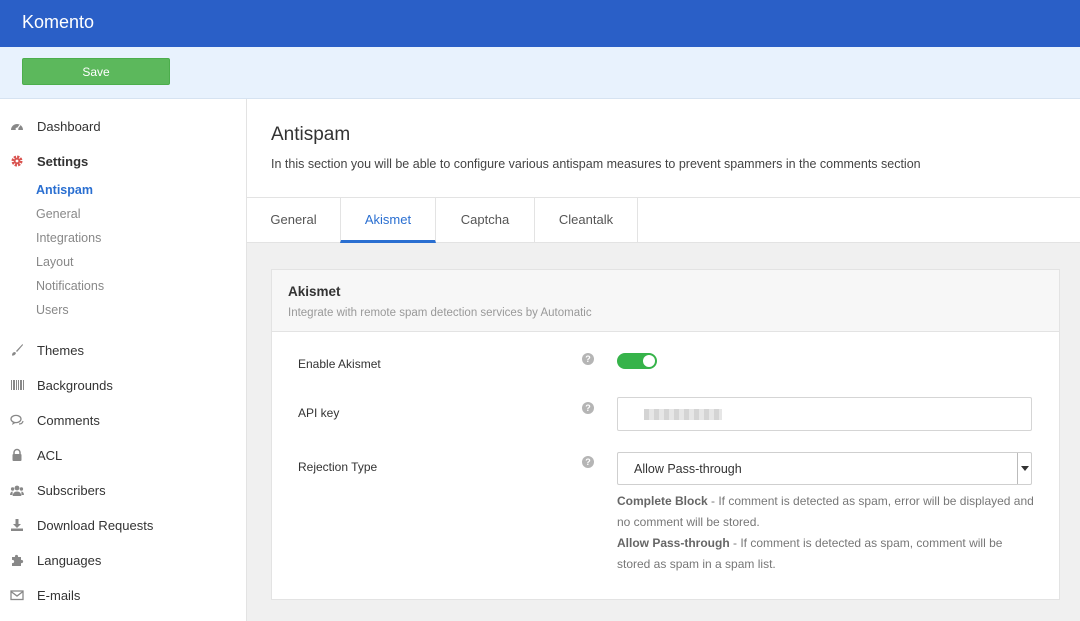 The height and width of the screenshot is (621, 1080). What do you see at coordinates (540, 73) in the screenshot?
I see `action-bar: Save` at bounding box center [540, 73].